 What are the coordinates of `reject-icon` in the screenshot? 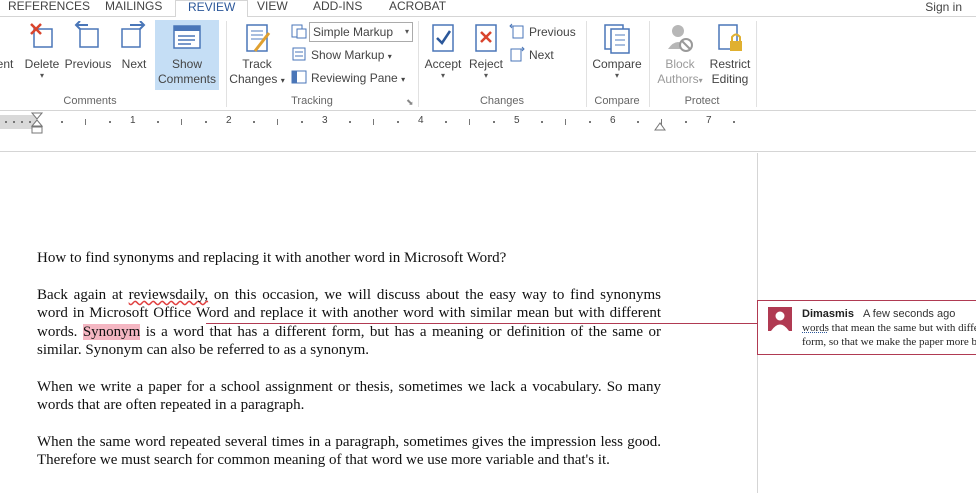 It's located at (486, 38).